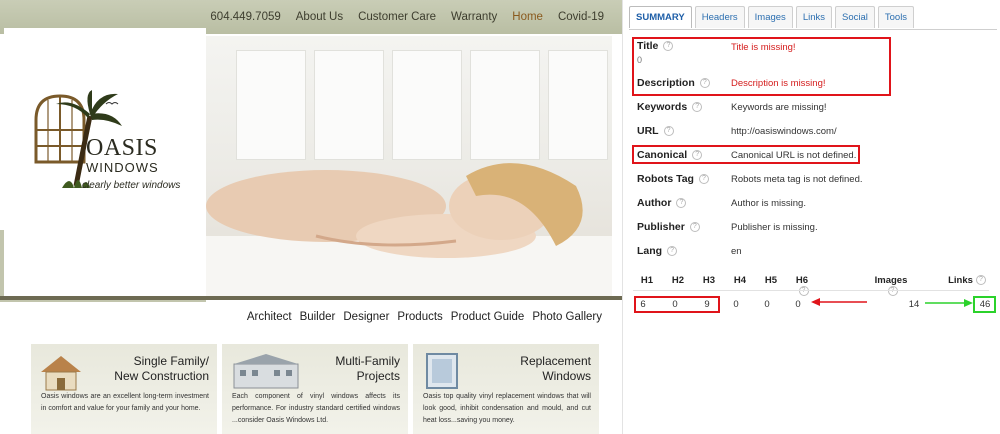 This screenshot has height=434, width=1000. Describe the element at coordinates (740, 280) in the screenshot. I see `h4-label: H4` at that location.